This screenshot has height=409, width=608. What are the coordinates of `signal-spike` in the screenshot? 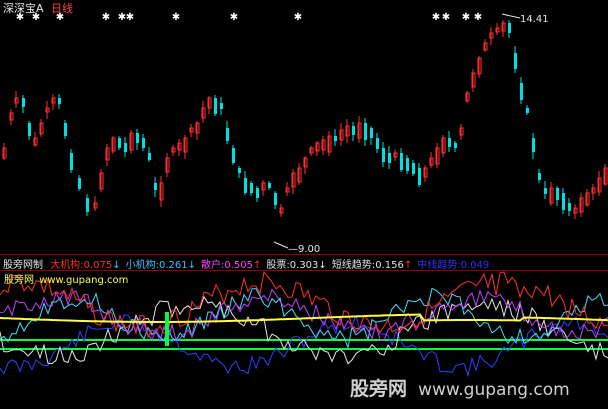 It's located at (167, 329).